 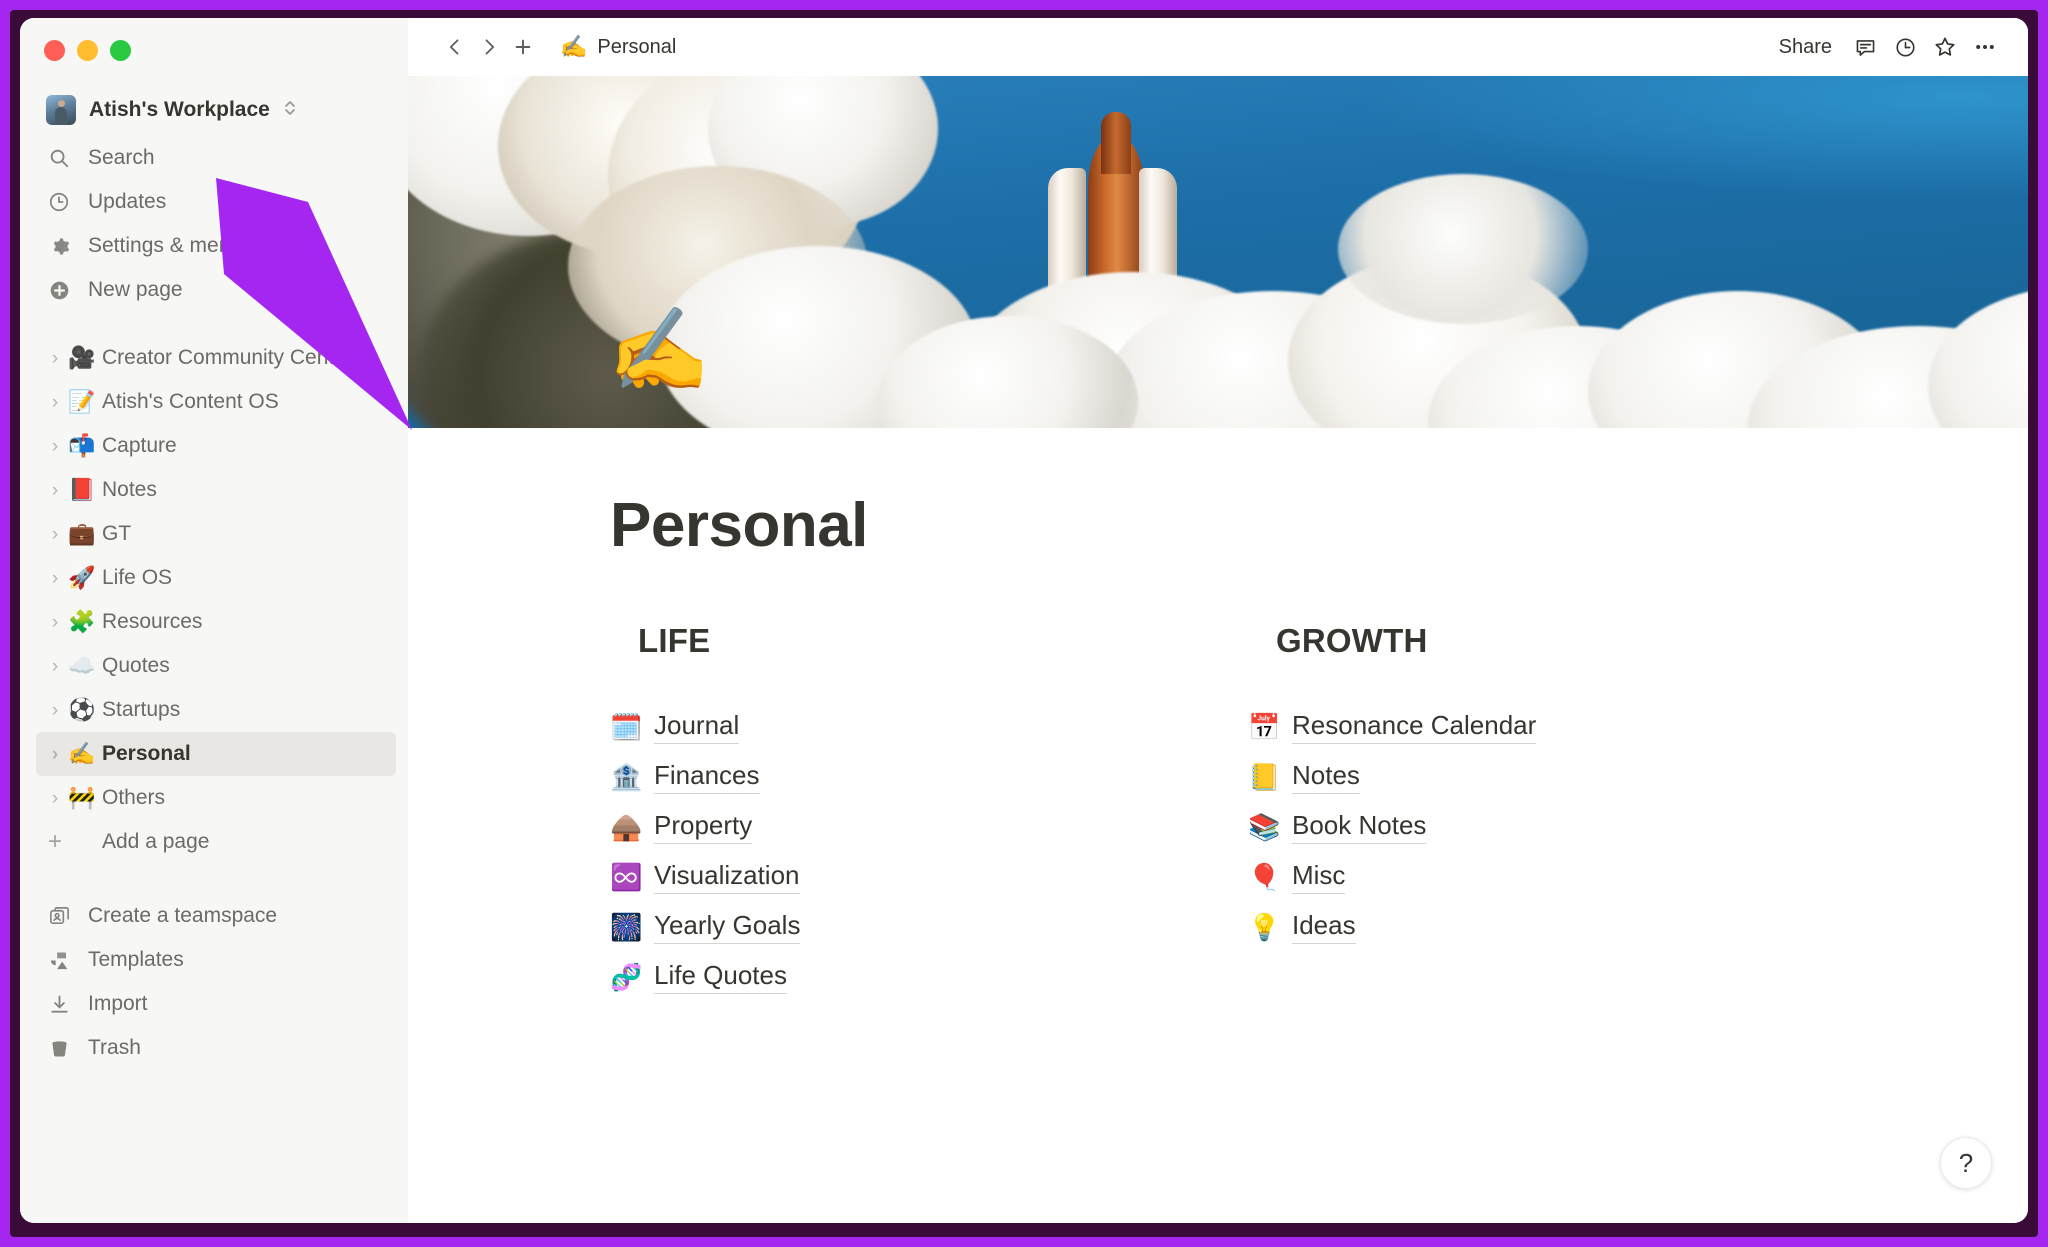 I want to click on page-link-yearly-goals: 🎆 Yearly Goals, so click(x=905, y=927).